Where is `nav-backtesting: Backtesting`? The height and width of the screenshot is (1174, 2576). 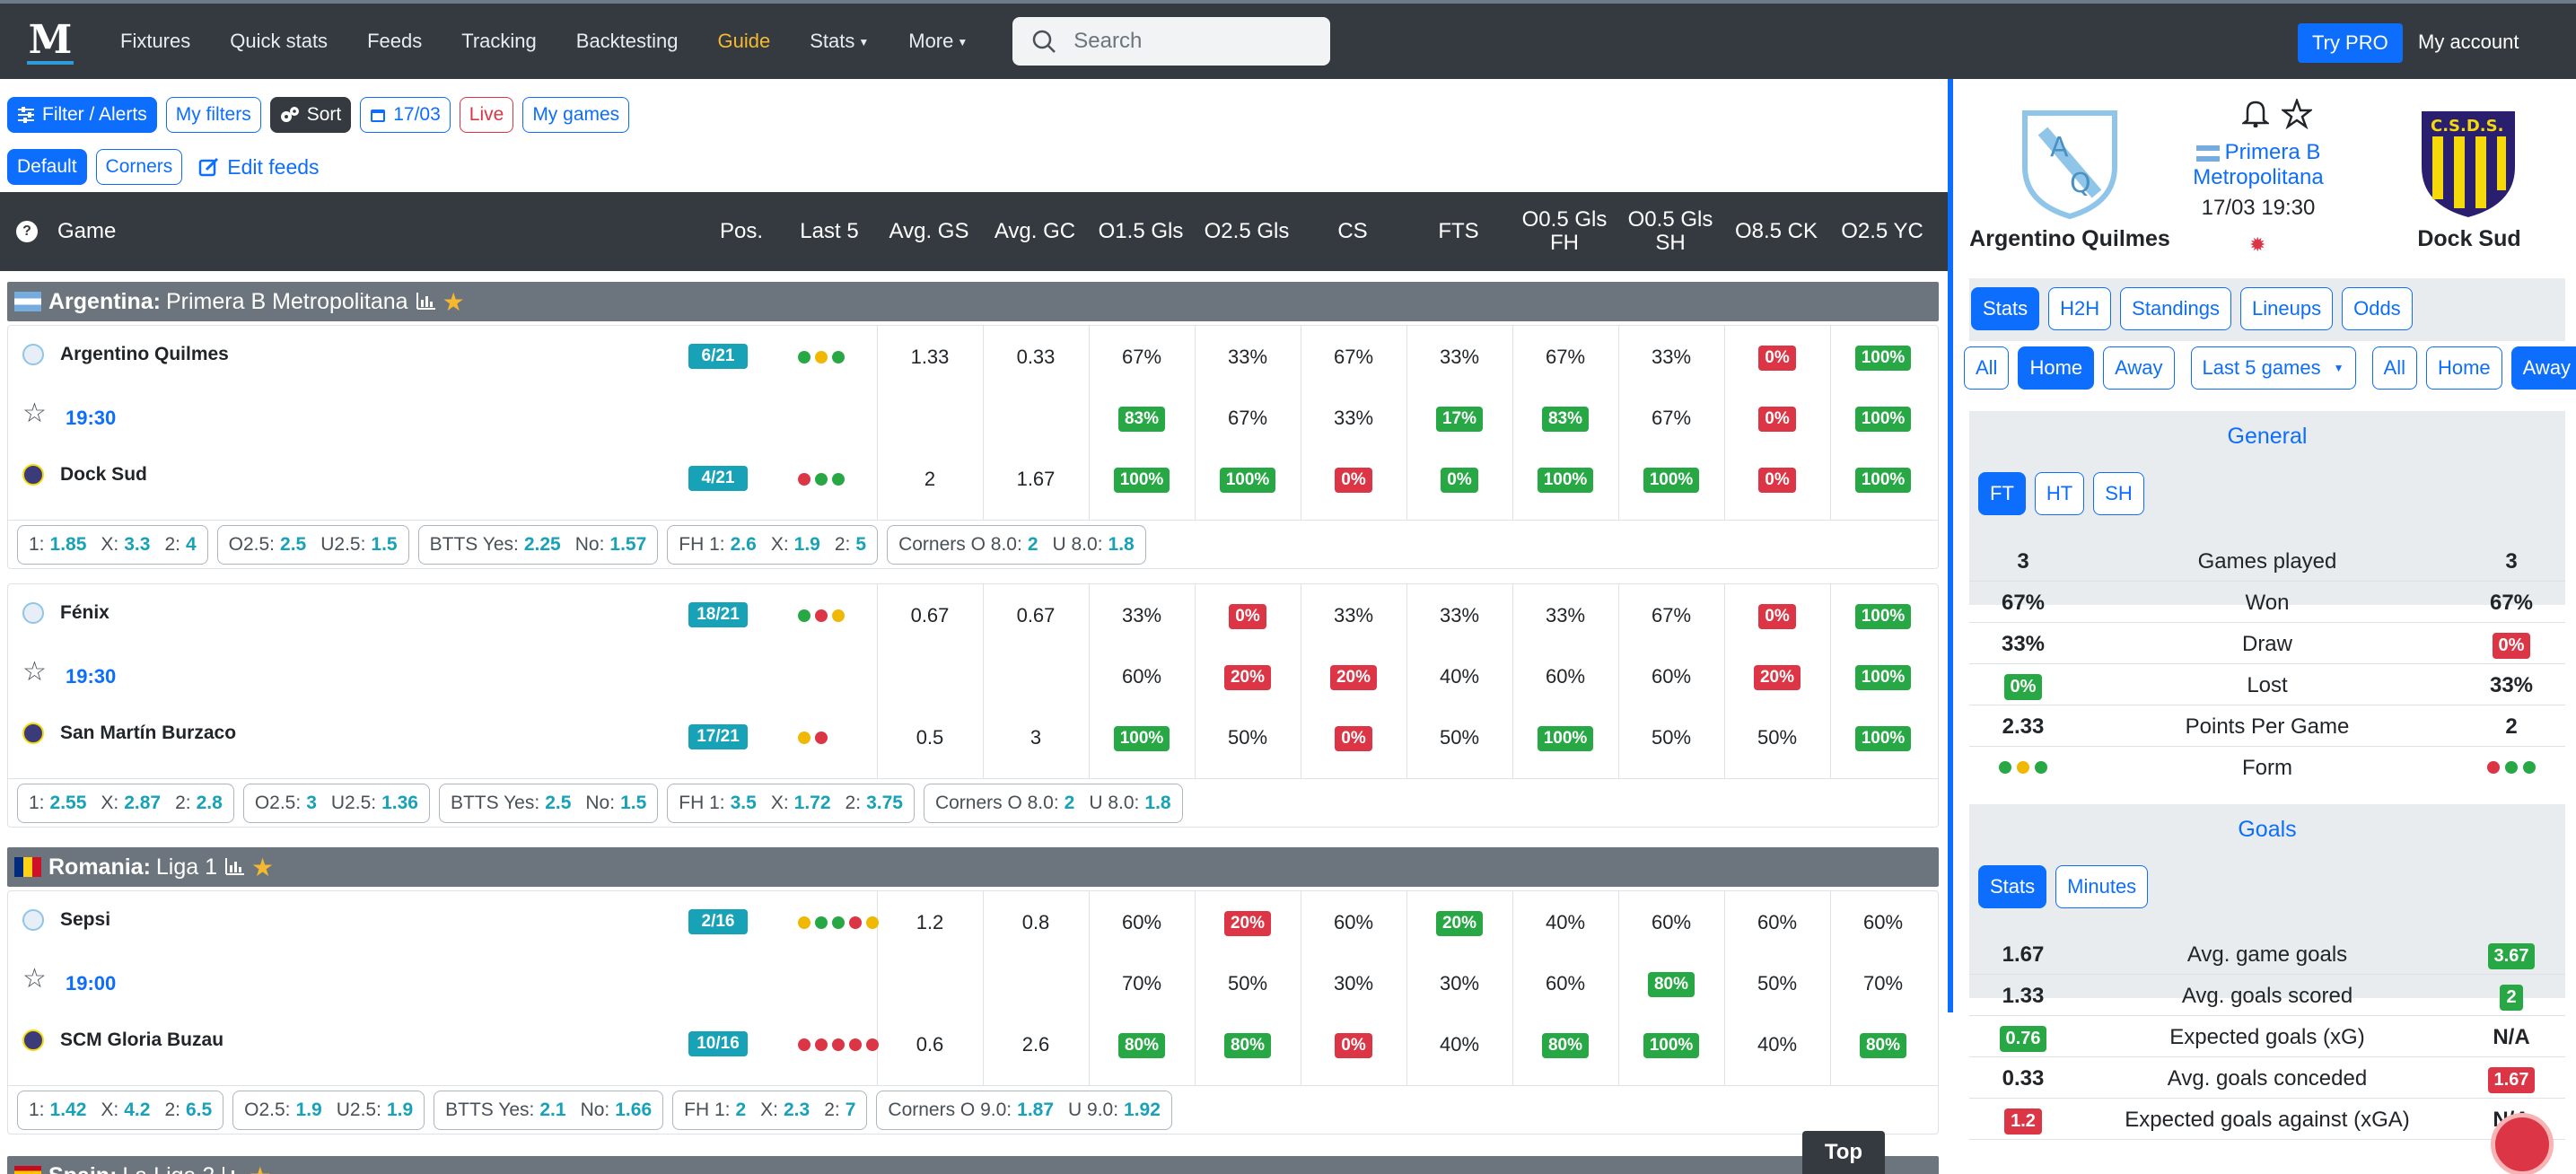 nav-backtesting: Backtesting is located at coordinates (627, 41).